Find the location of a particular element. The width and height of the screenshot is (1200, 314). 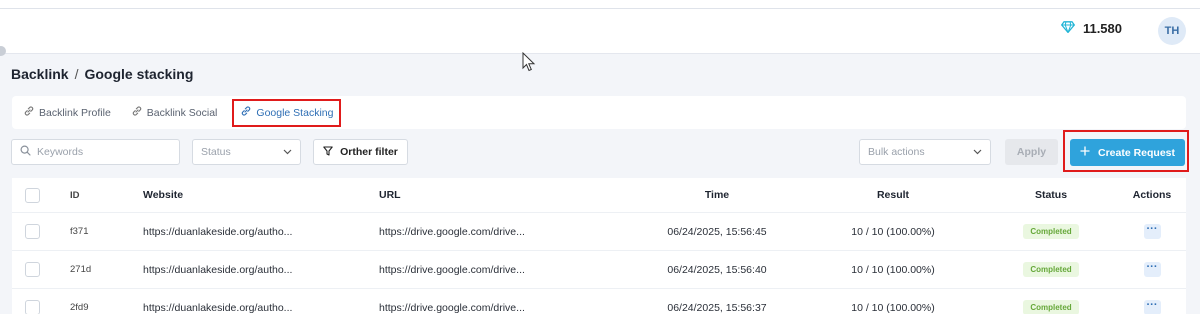

row-time: 06/24/2025, 15:56:40 is located at coordinates (717, 269).